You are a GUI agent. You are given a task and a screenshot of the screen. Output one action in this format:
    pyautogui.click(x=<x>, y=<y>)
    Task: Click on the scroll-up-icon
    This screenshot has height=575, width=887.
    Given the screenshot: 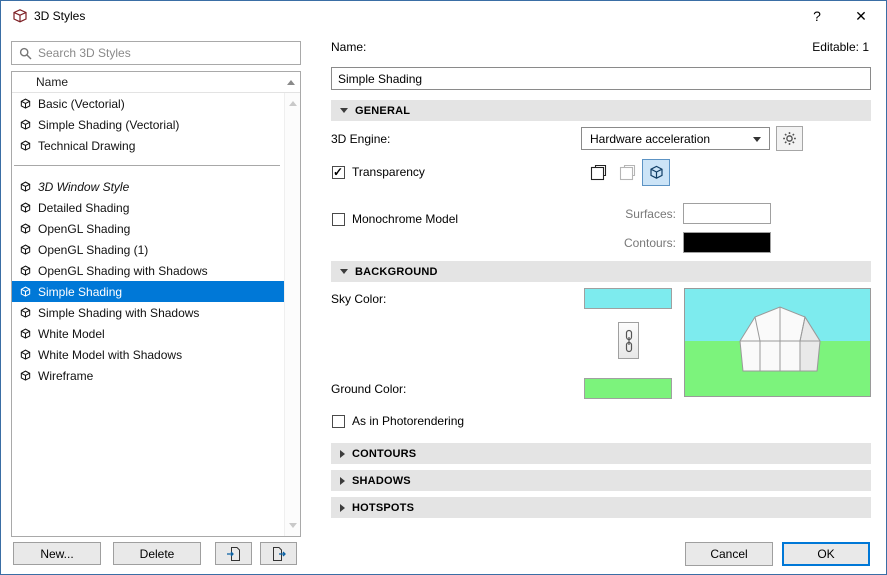 What is the action you would take?
    pyautogui.click(x=293, y=103)
    